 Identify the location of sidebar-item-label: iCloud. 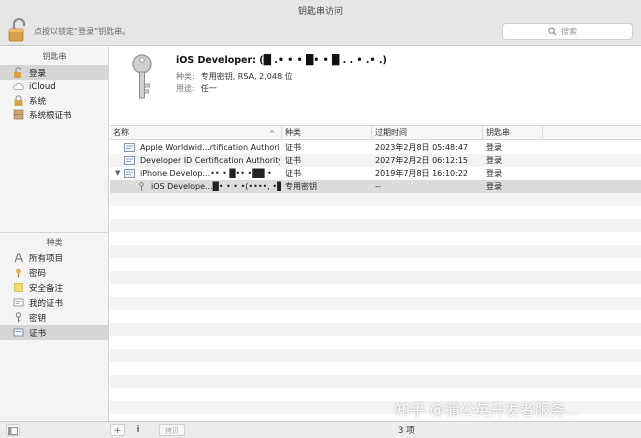
(42, 86).